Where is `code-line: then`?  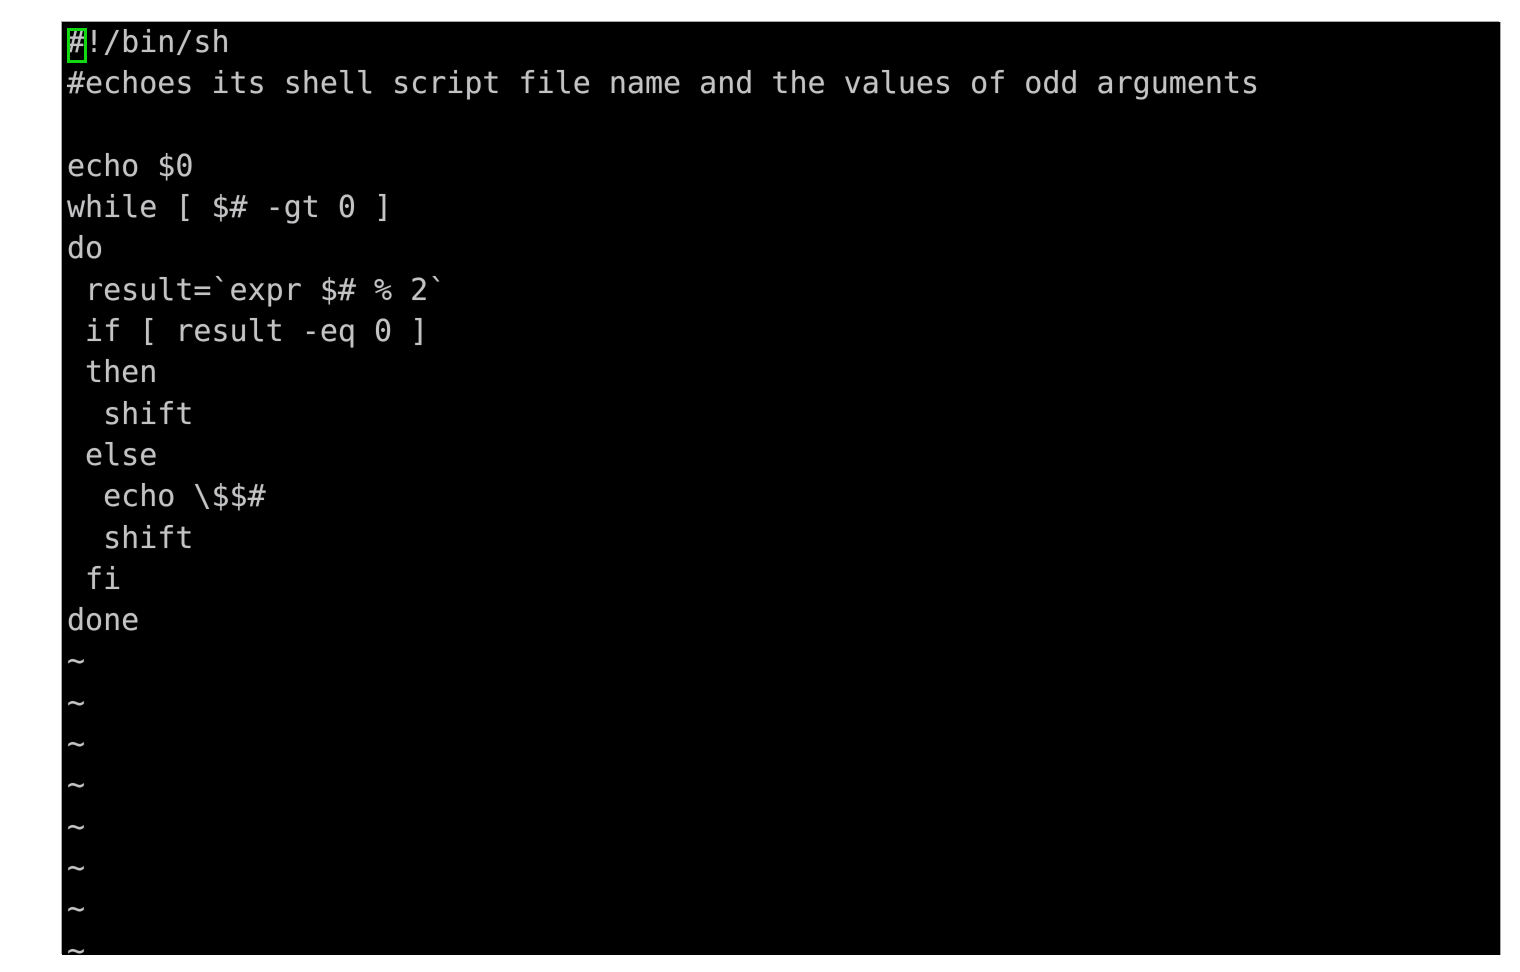 code-line: then is located at coordinates (783, 372).